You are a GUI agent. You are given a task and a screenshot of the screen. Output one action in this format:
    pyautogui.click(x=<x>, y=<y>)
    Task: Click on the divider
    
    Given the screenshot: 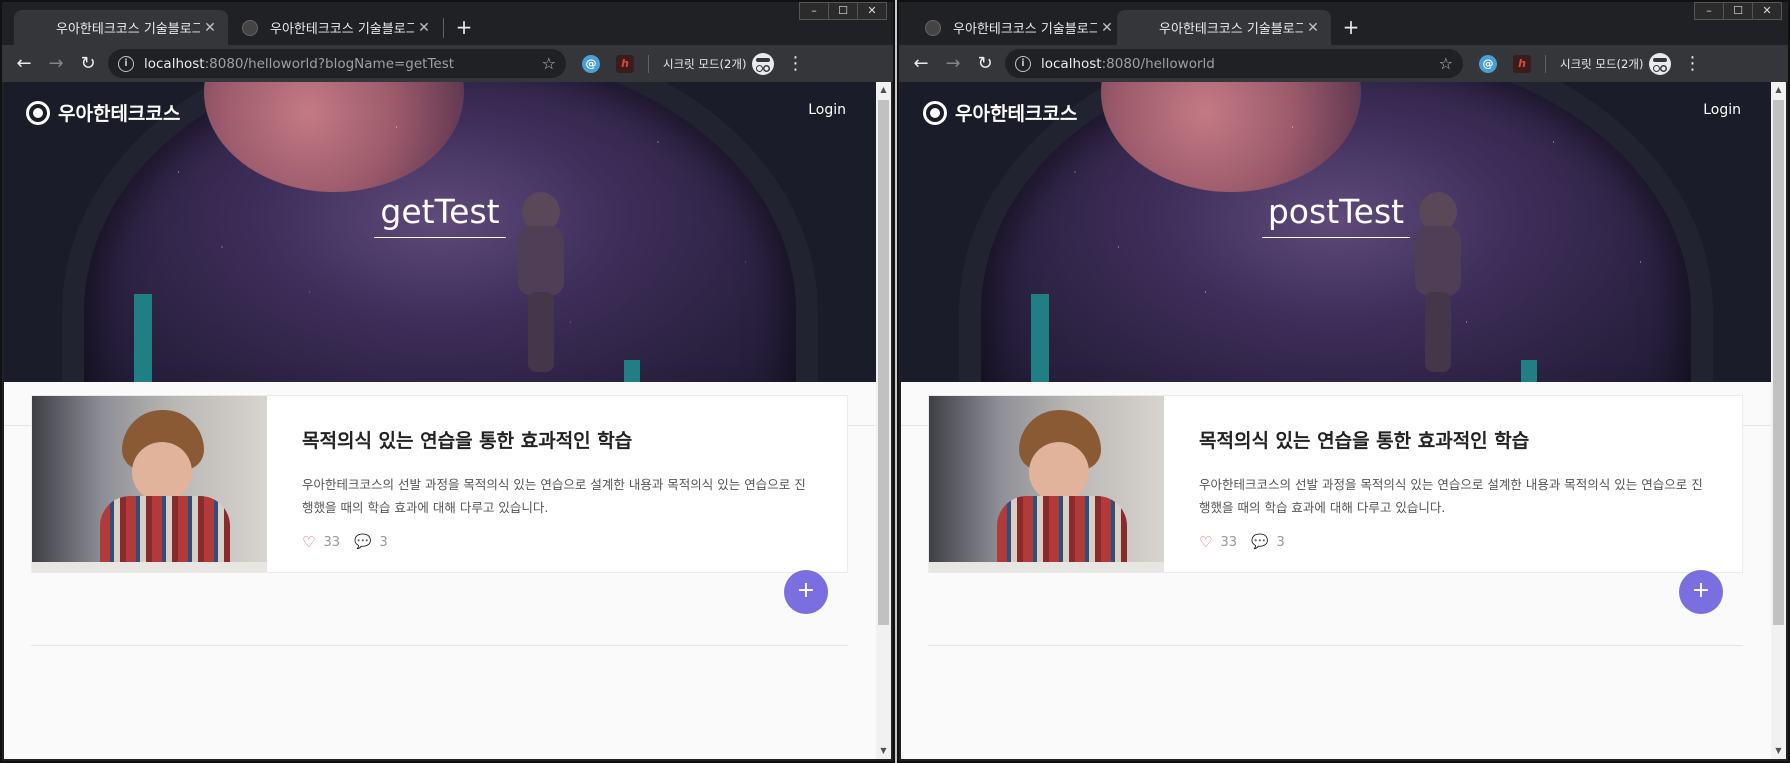 What is the action you would take?
    pyautogui.click(x=1335, y=645)
    